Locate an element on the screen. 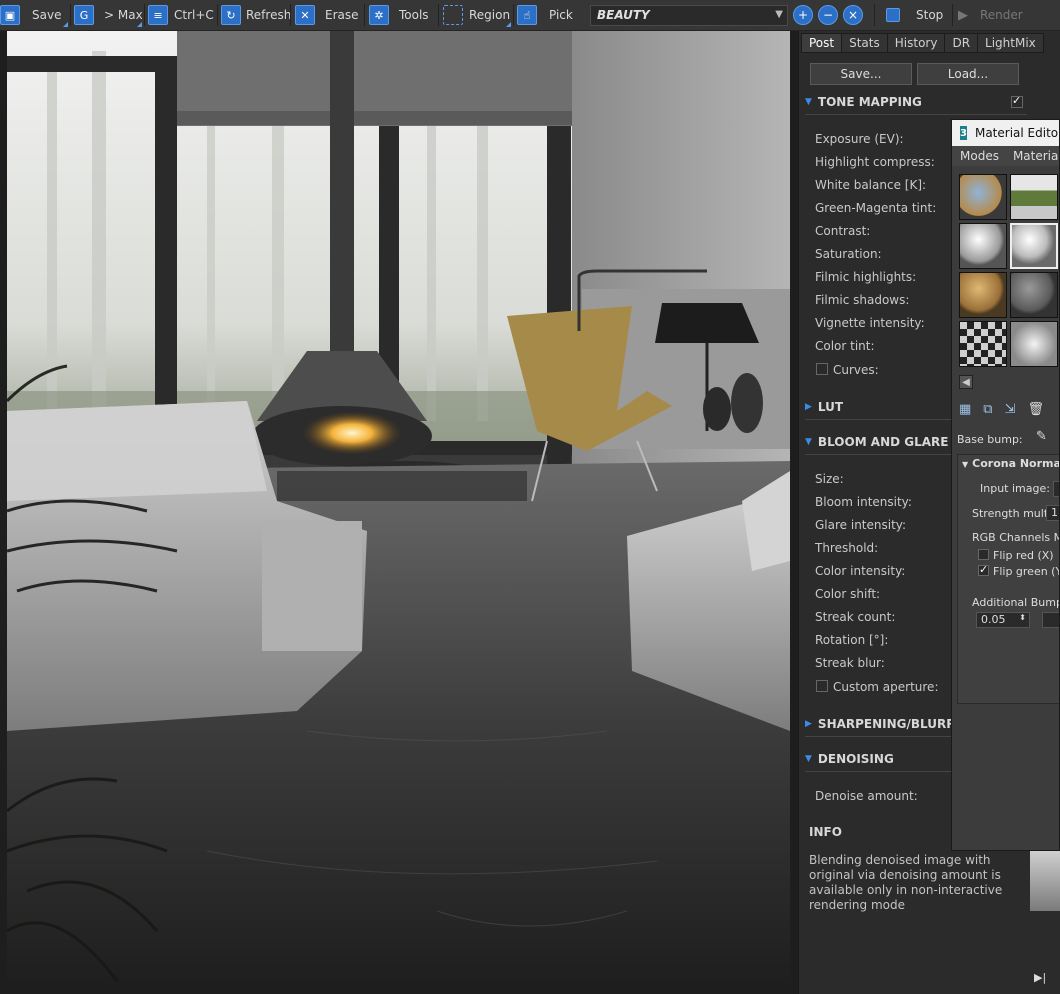 This screenshot has width=1060, height=994. tab-history: History is located at coordinates (916, 43).